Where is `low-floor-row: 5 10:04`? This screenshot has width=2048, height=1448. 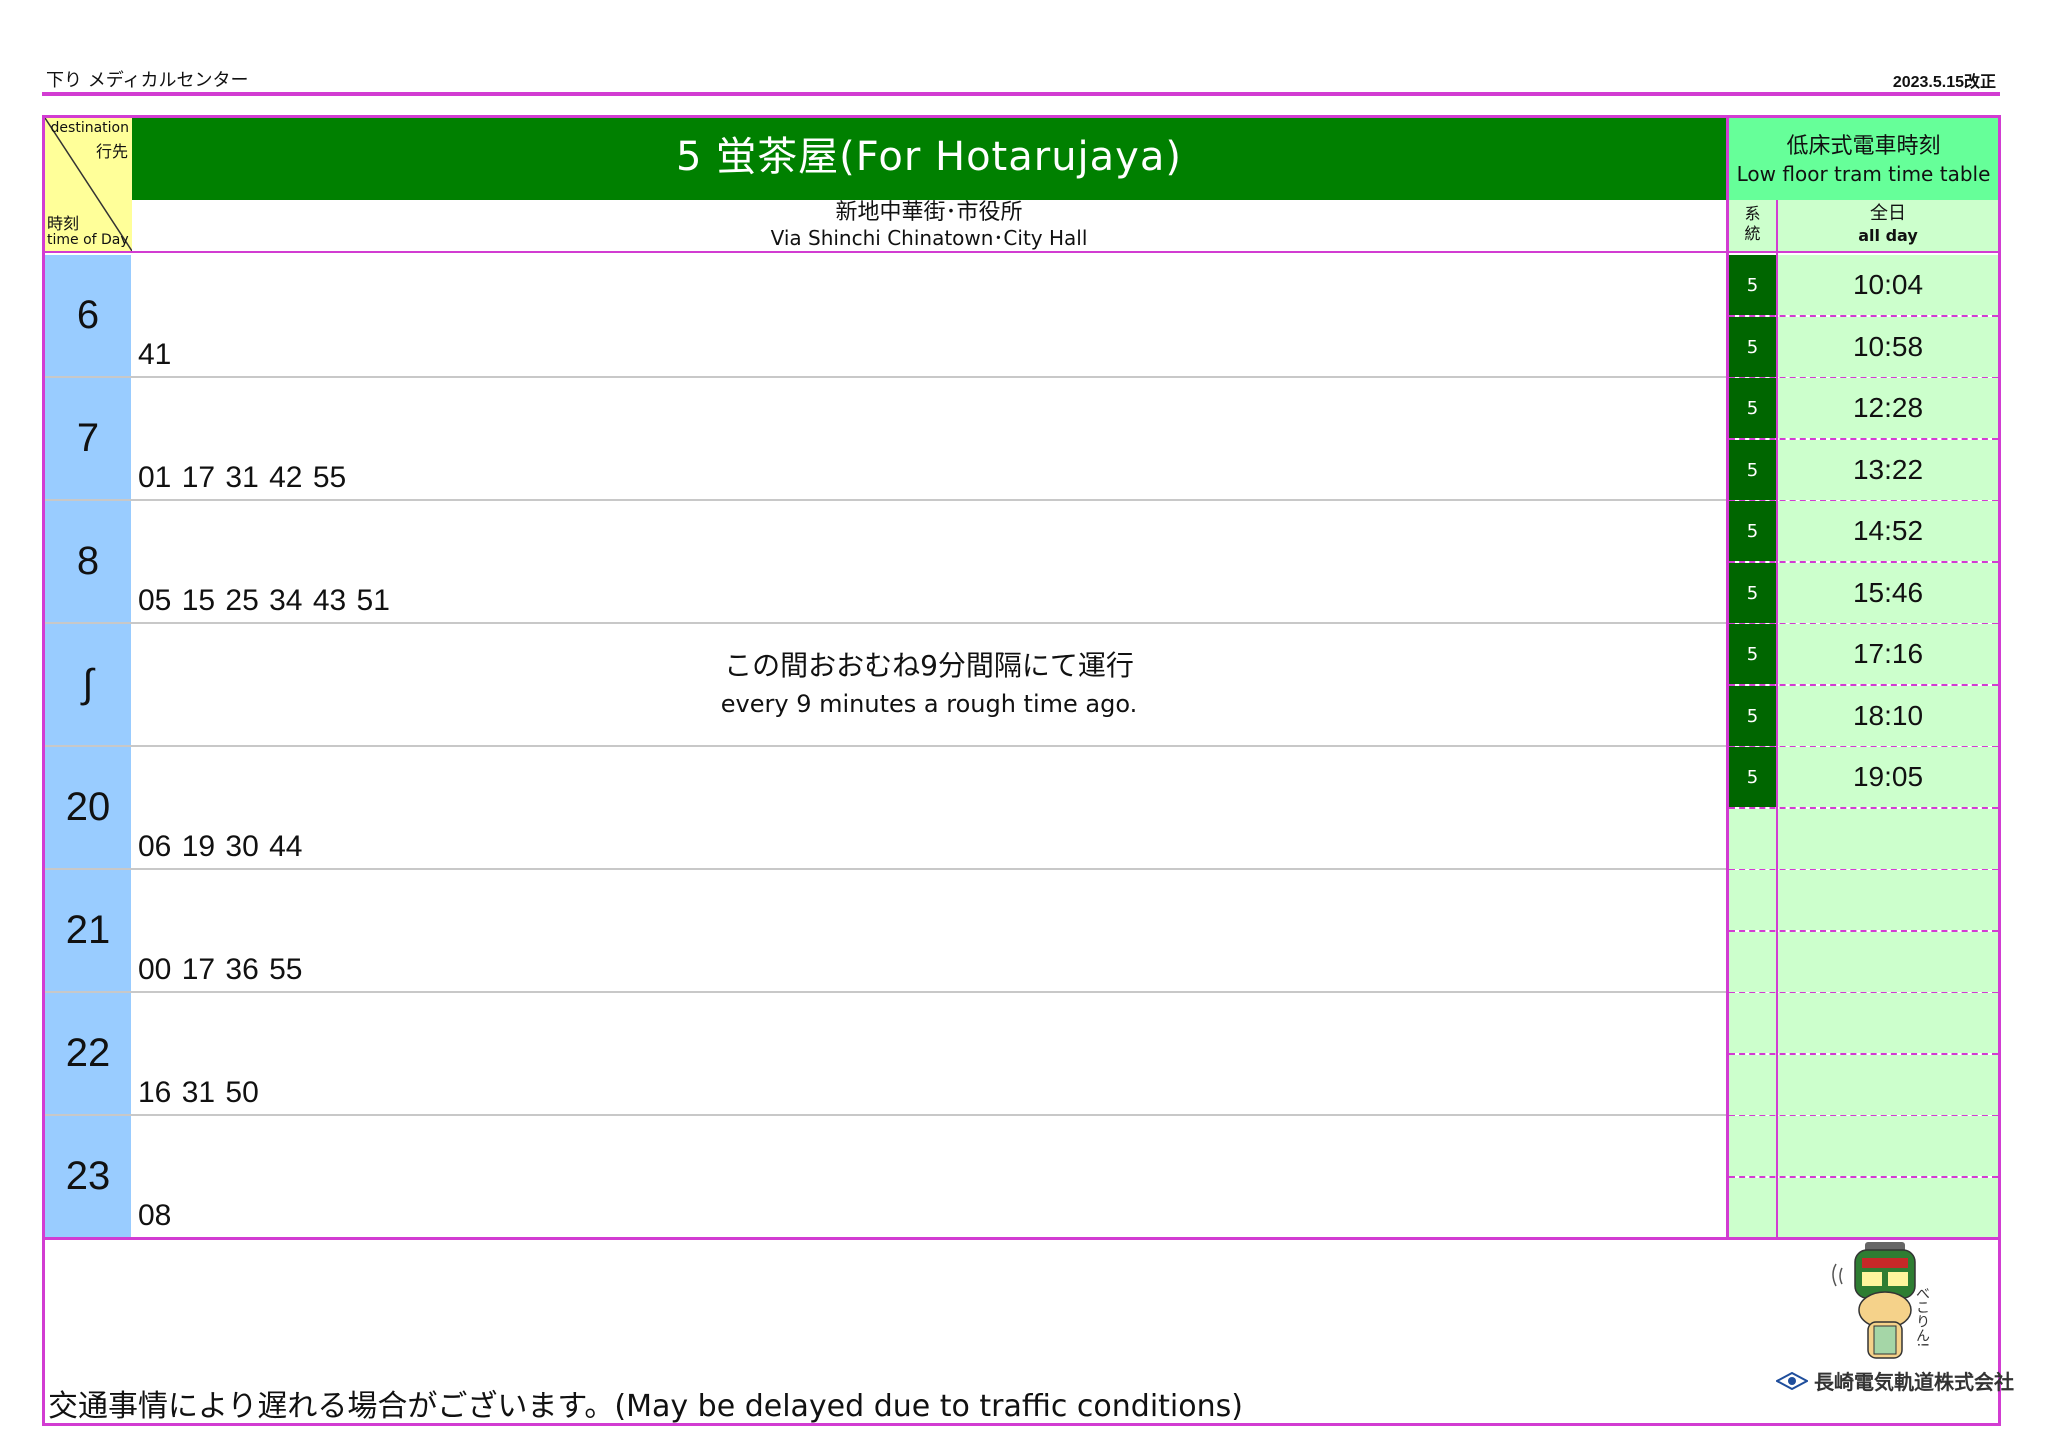 low-floor-row: 5 10:04 is located at coordinates (1863, 286).